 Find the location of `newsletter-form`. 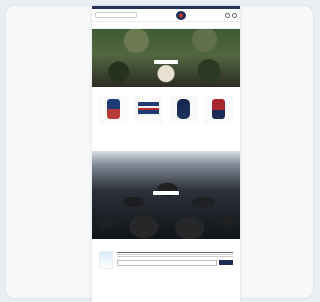

newsletter-form is located at coordinates (175, 263).